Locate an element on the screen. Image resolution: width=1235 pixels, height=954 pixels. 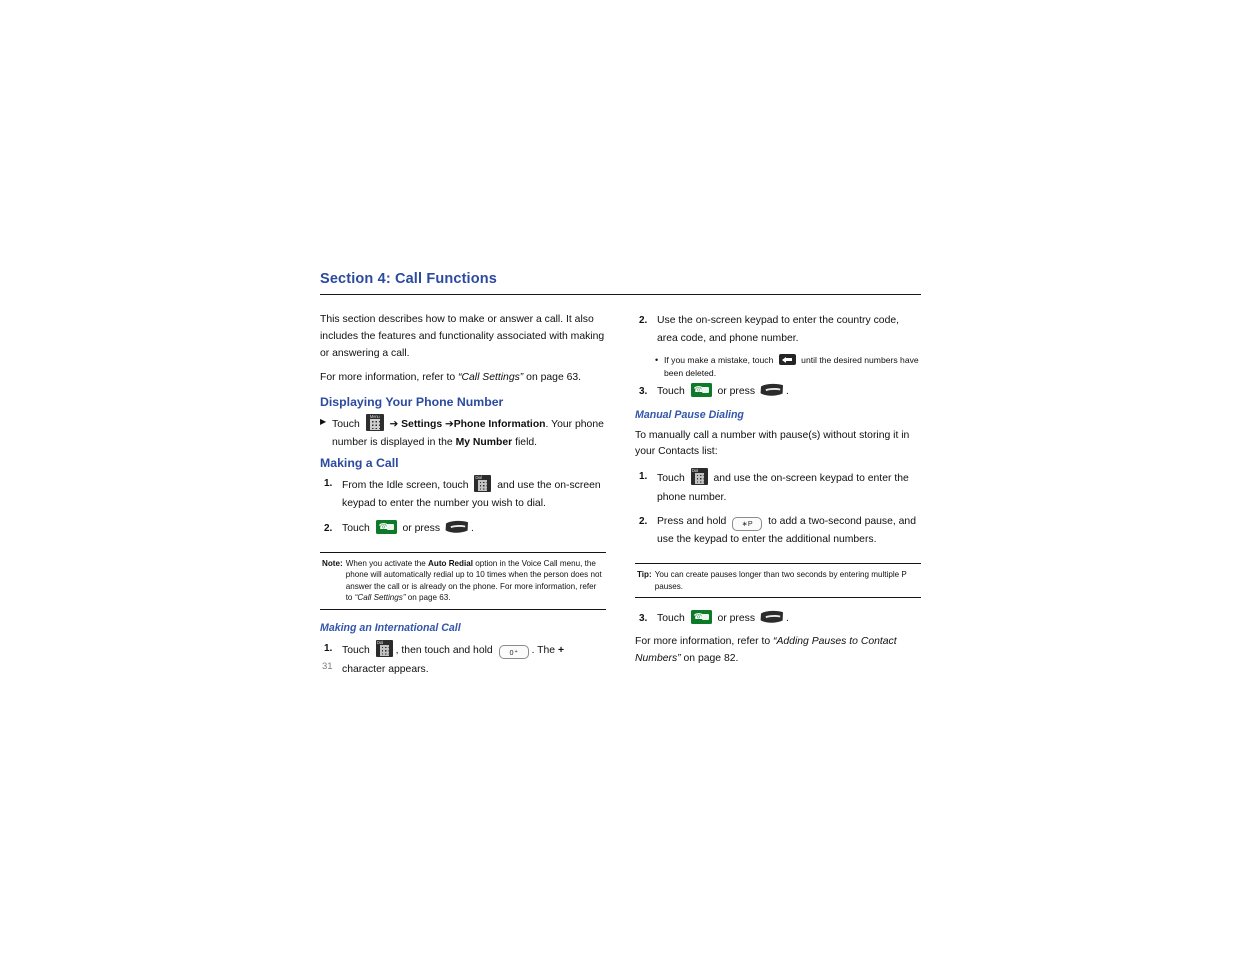
manual-pause-step-3: 3. Touch ☎ or press . is located at coordinates (778, 619).